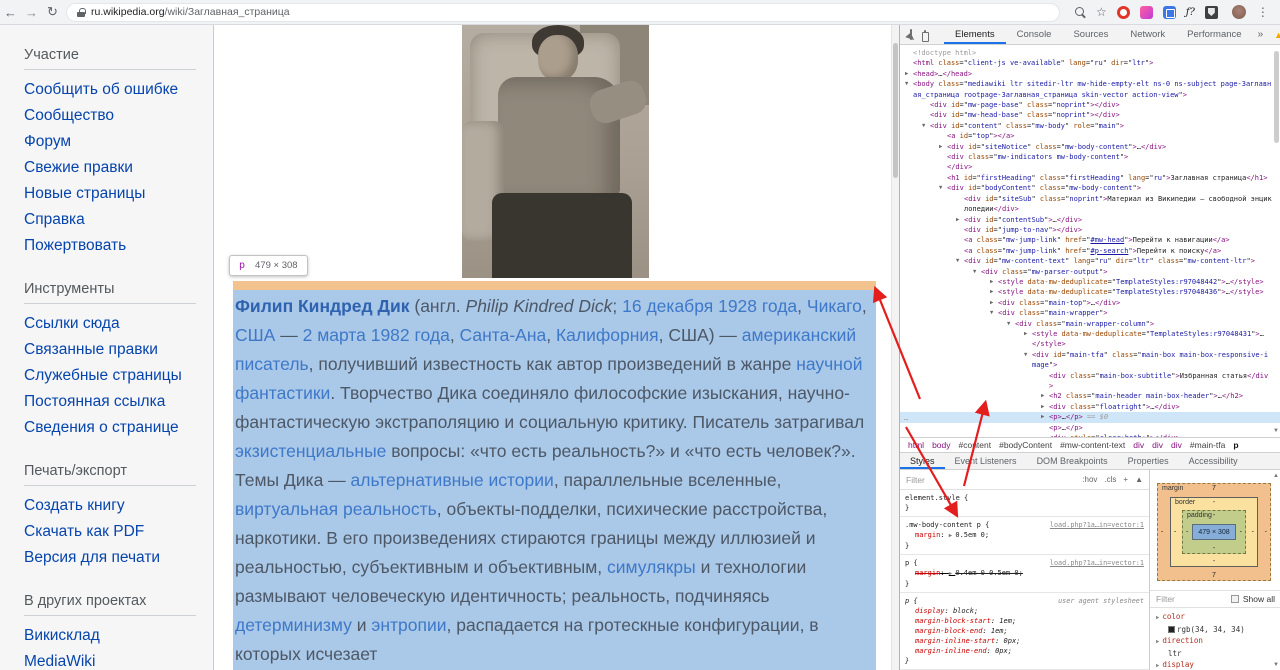  I want to click on breadcrumb-item: #mw-content-text, so click(1092, 445).